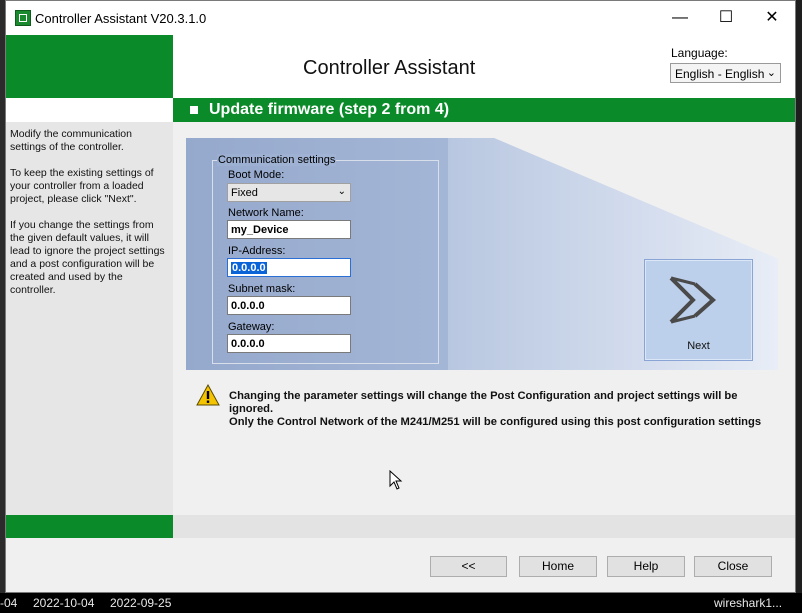  Describe the element at coordinates (329, 109) in the screenshot. I see `step-title: Update firmware (step 2 from 4)` at that location.